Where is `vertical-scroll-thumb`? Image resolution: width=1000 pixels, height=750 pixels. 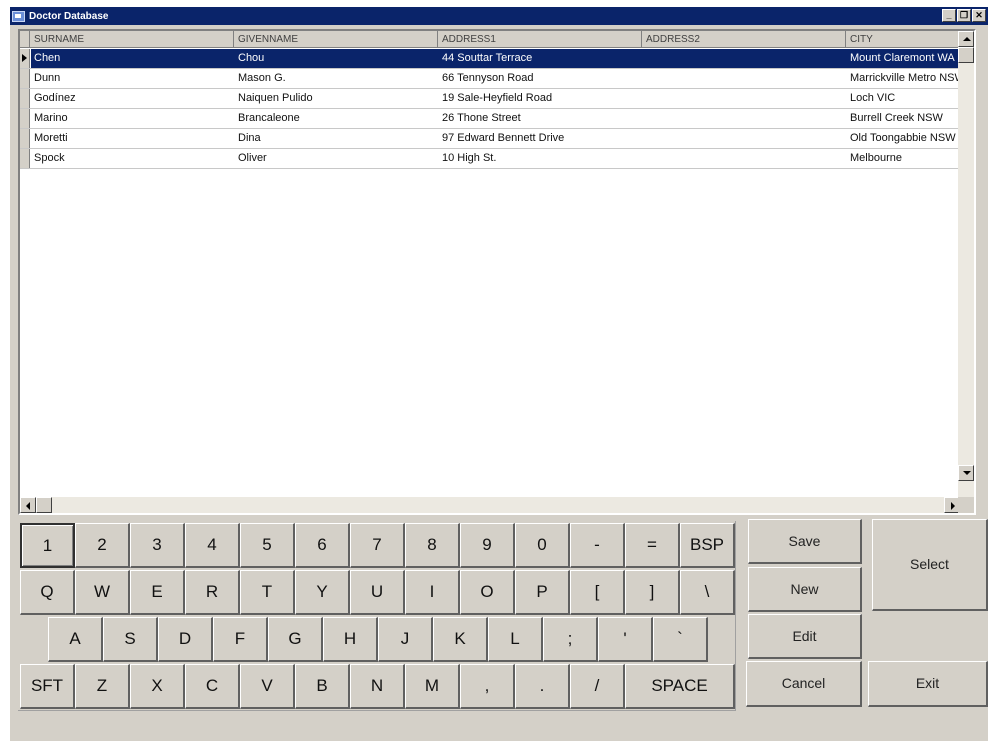 vertical-scroll-thumb is located at coordinates (966, 55).